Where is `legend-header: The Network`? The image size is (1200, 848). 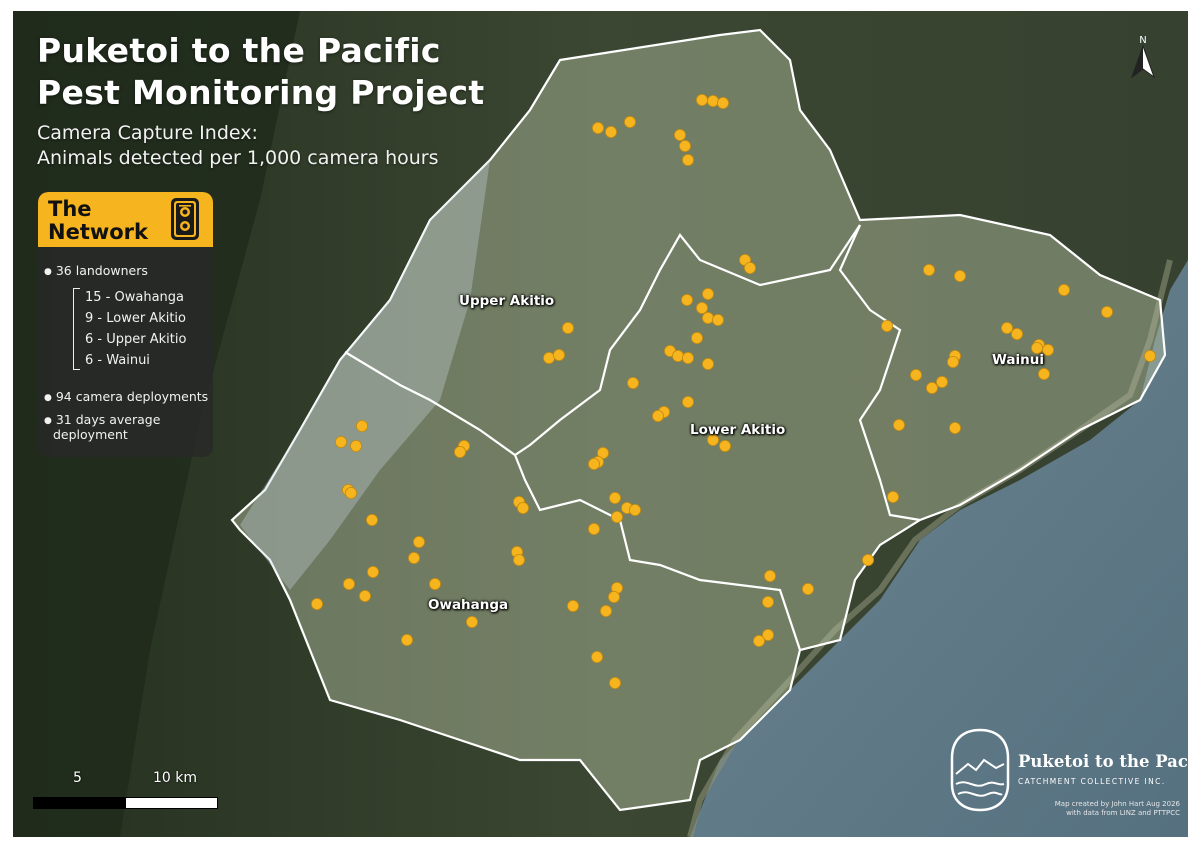
legend-header: The Network is located at coordinates (125, 219).